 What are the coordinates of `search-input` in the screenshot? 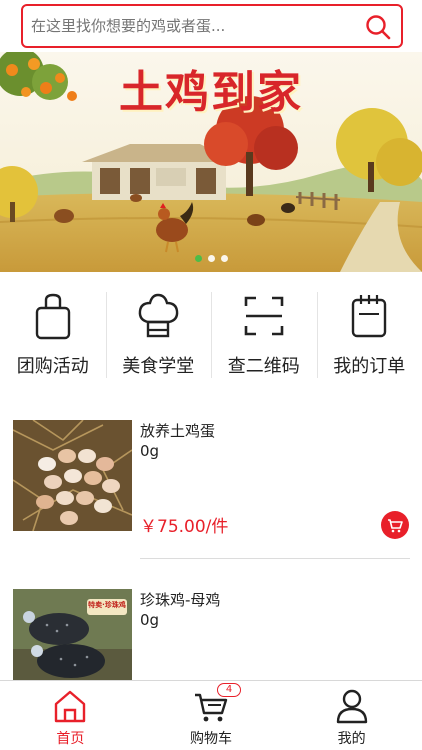 It's located at (191, 26).